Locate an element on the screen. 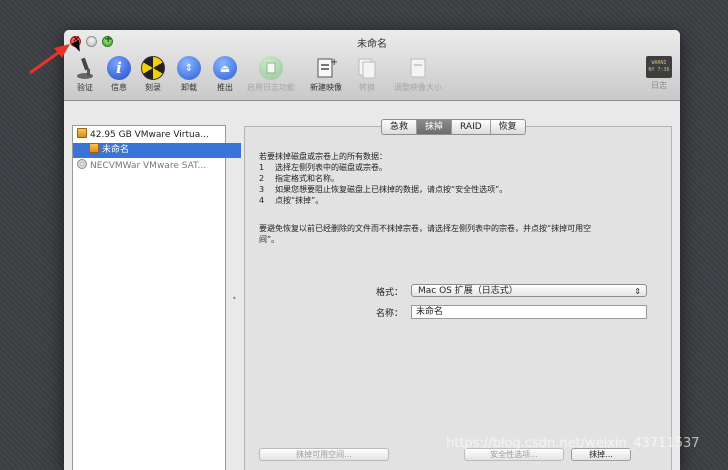 This screenshot has width=728, height=470. name-label: 名称： is located at coordinates (389, 314).